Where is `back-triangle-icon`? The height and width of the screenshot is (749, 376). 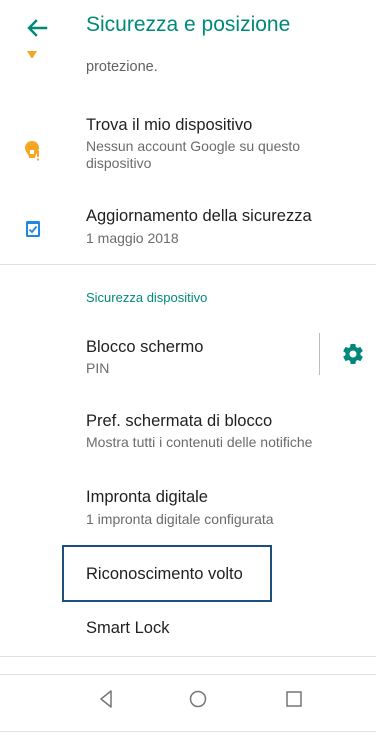 back-triangle-icon is located at coordinates (106, 699).